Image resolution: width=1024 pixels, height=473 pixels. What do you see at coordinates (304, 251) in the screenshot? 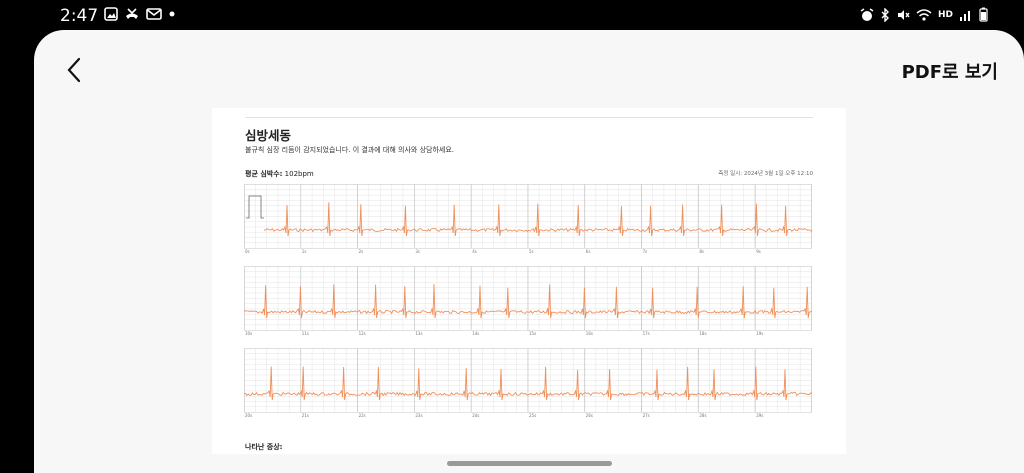
I see `tick-label: 1s` at bounding box center [304, 251].